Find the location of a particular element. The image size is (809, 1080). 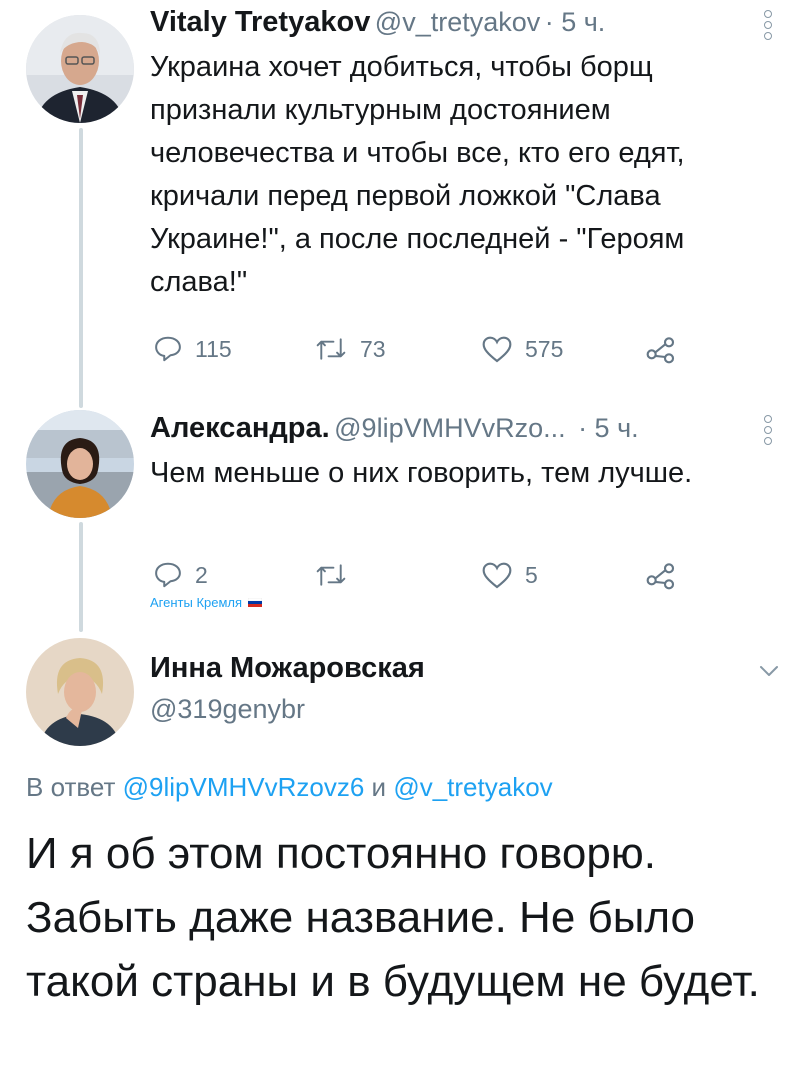

reply-context: В ответ @9lipVMHVvRzovz6 и @v_tretyakov is located at coordinates (289, 787).